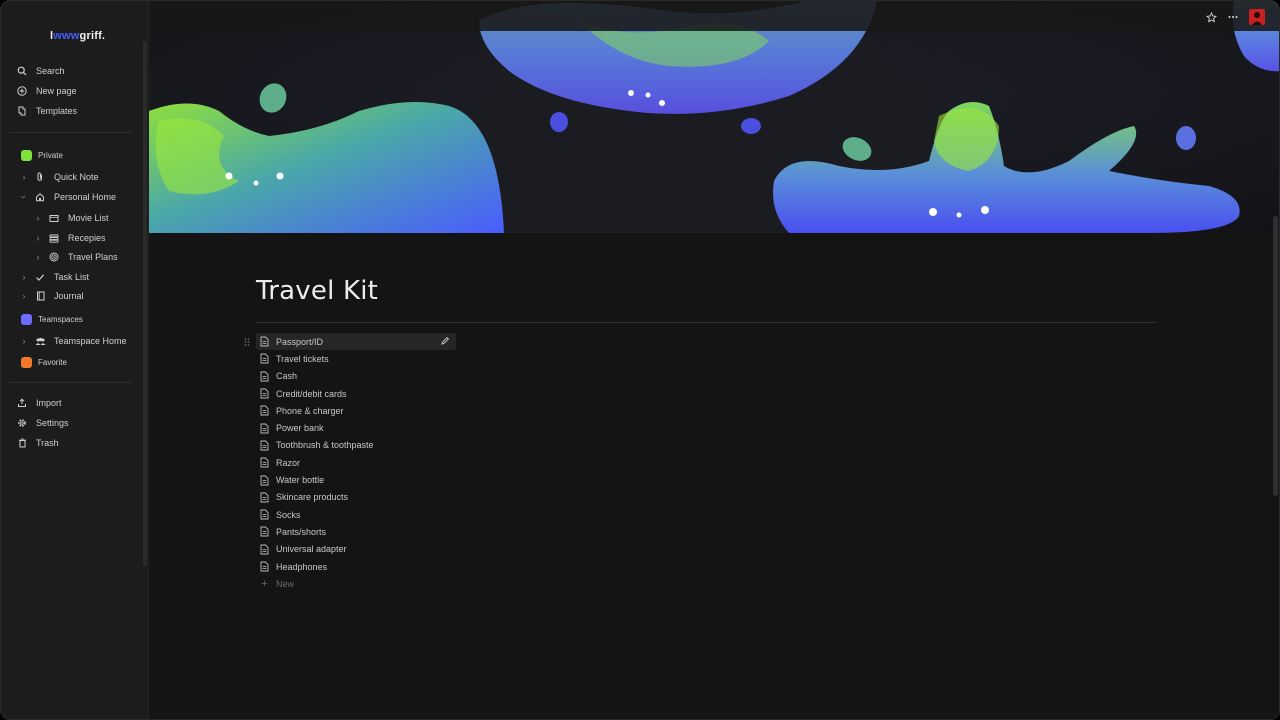 The height and width of the screenshot is (720, 1280). I want to click on list-item: Razor, so click(361, 462).